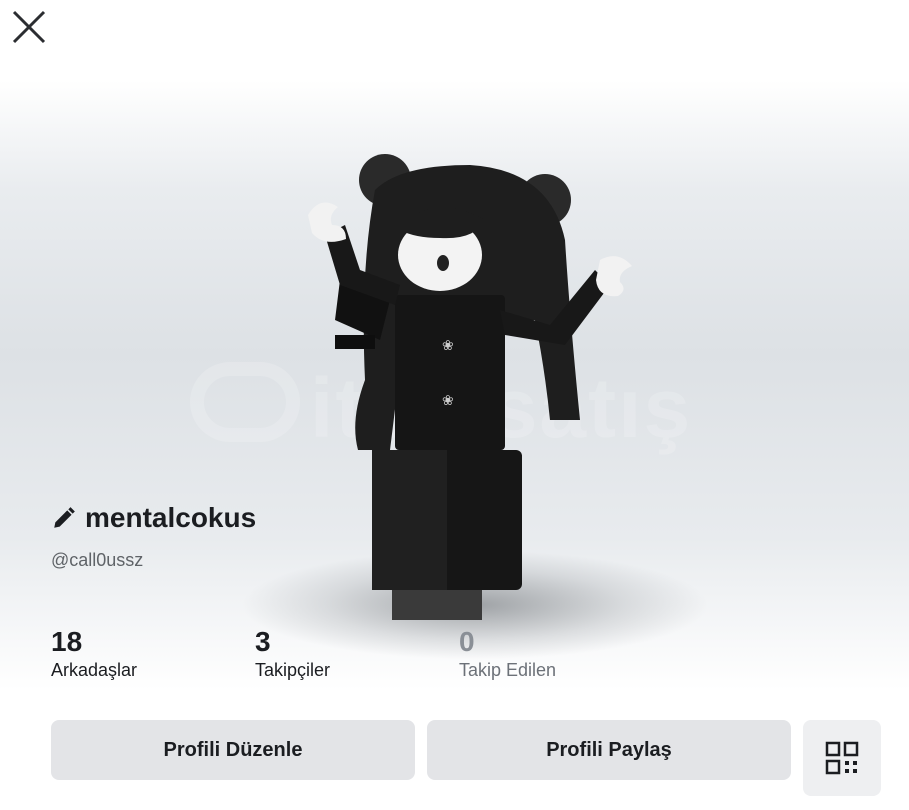 The image size is (909, 810). Describe the element at coordinates (171, 517) in the screenshot. I see `display-name: mentalcokus` at that location.